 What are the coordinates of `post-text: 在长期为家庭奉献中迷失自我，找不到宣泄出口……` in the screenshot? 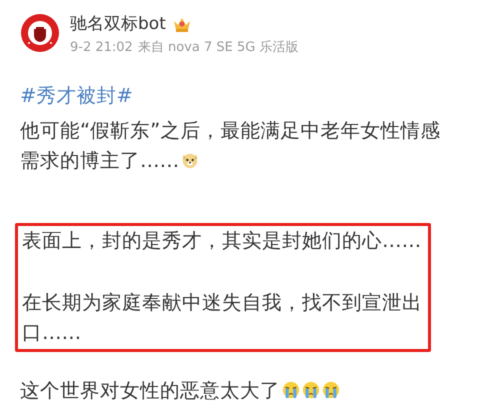 It's located at (222, 318).